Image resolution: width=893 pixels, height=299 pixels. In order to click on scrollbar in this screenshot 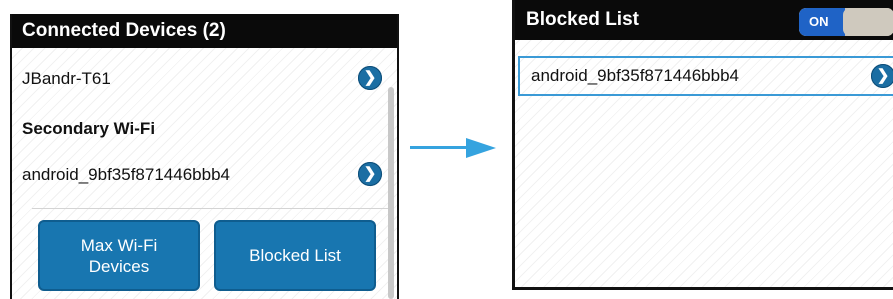, I will do `click(391, 193)`.